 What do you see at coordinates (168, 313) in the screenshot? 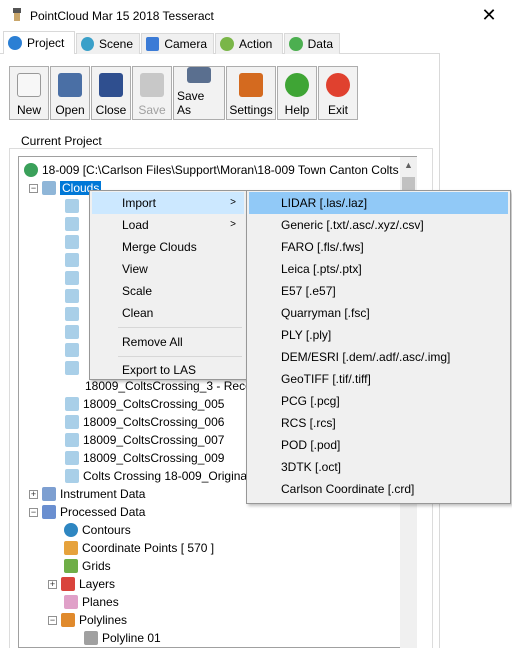
I see `menu-item-clean: Clean` at bounding box center [168, 313].